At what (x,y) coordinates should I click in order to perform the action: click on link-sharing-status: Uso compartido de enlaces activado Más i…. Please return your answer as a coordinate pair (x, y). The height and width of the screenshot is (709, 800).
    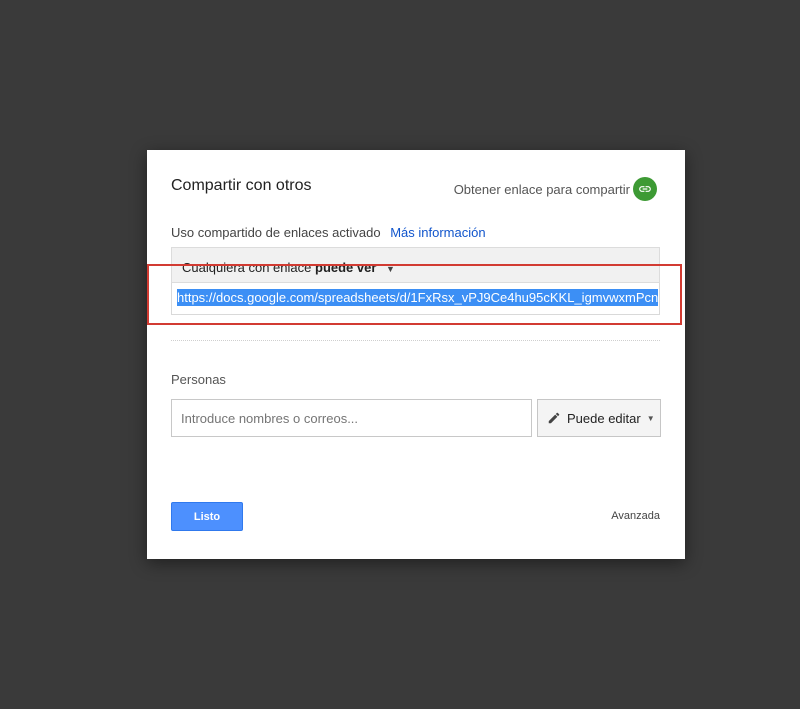
    Looking at the image, I should click on (328, 232).